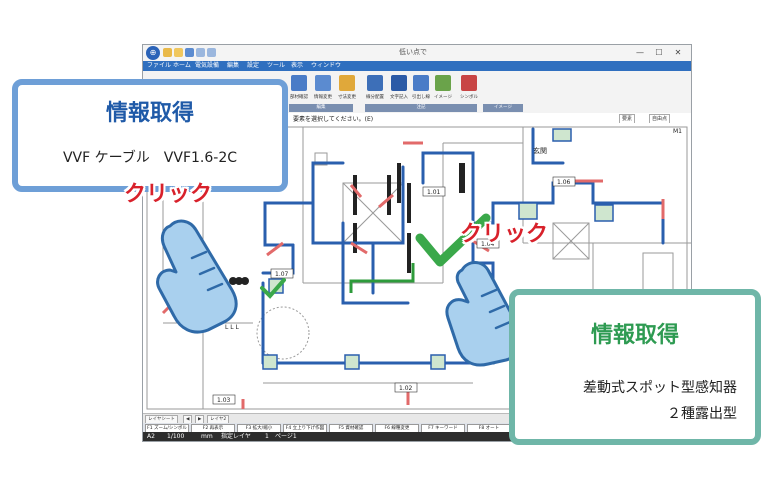 The image size is (784, 486). Describe the element at coordinates (273, 288) in the screenshot. I see `small-check-icon` at that location.